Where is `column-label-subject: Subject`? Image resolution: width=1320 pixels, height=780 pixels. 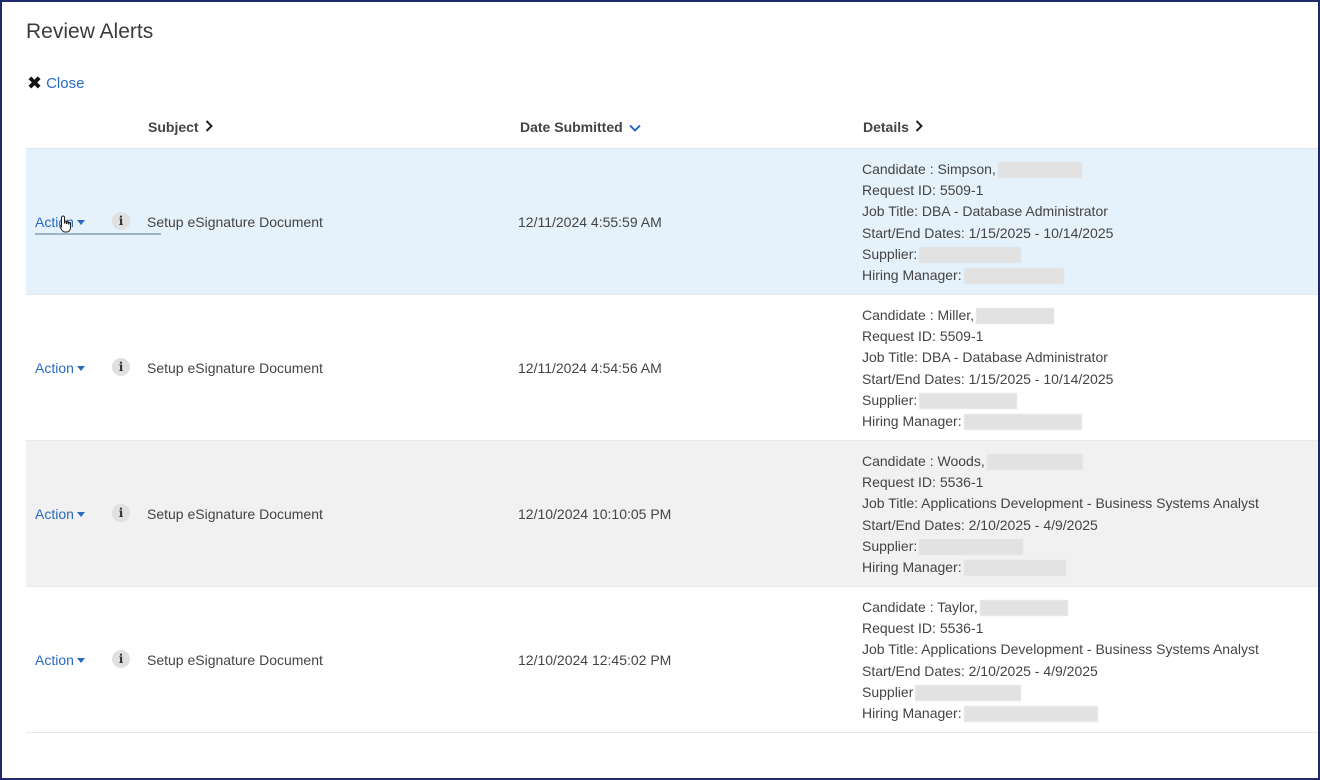 column-label-subject: Subject is located at coordinates (173, 127).